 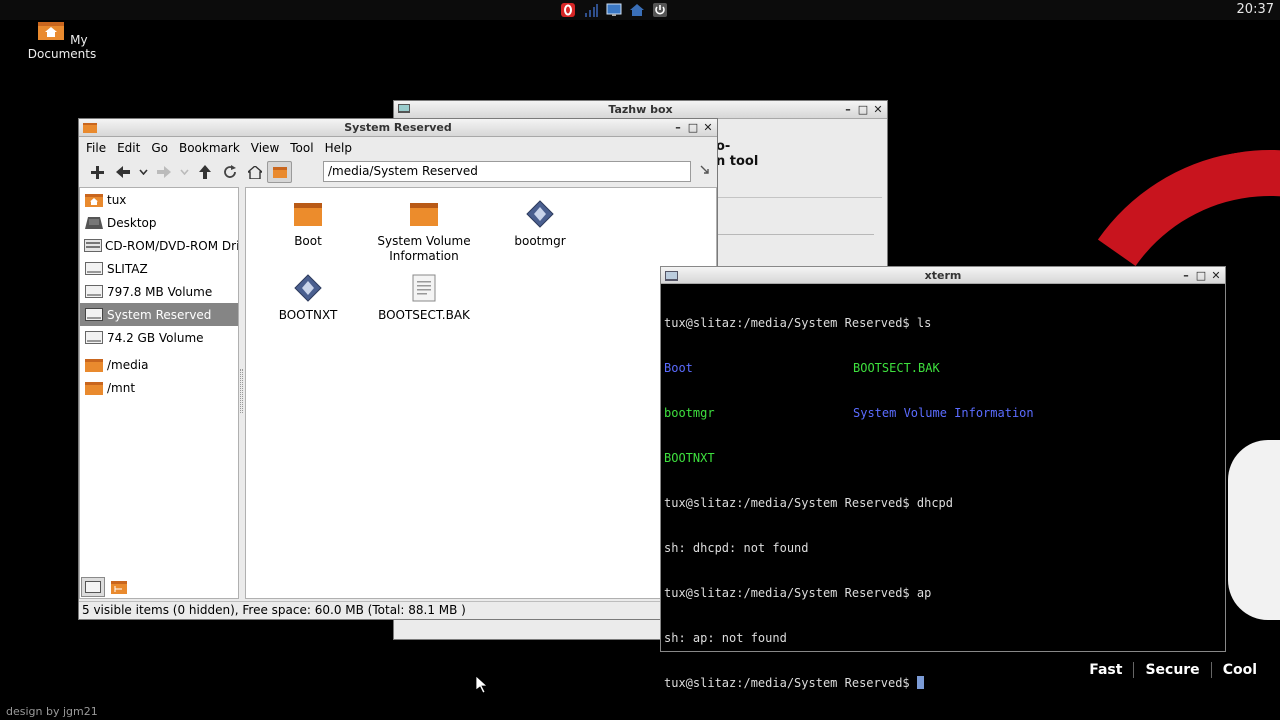 What do you see at coordinates (159, 268) in the screenshot?
I see `sidebar-item-slitaz: SLITAZ` at bounding box center [159, 268].